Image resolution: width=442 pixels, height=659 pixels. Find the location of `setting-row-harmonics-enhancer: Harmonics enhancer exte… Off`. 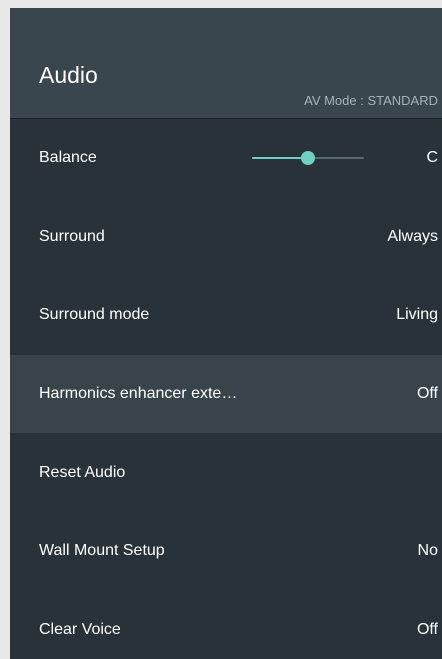

setting-row-harmonics-enhancer: Harmonics enhancer exte… Off is located at coordinates (226, 394).